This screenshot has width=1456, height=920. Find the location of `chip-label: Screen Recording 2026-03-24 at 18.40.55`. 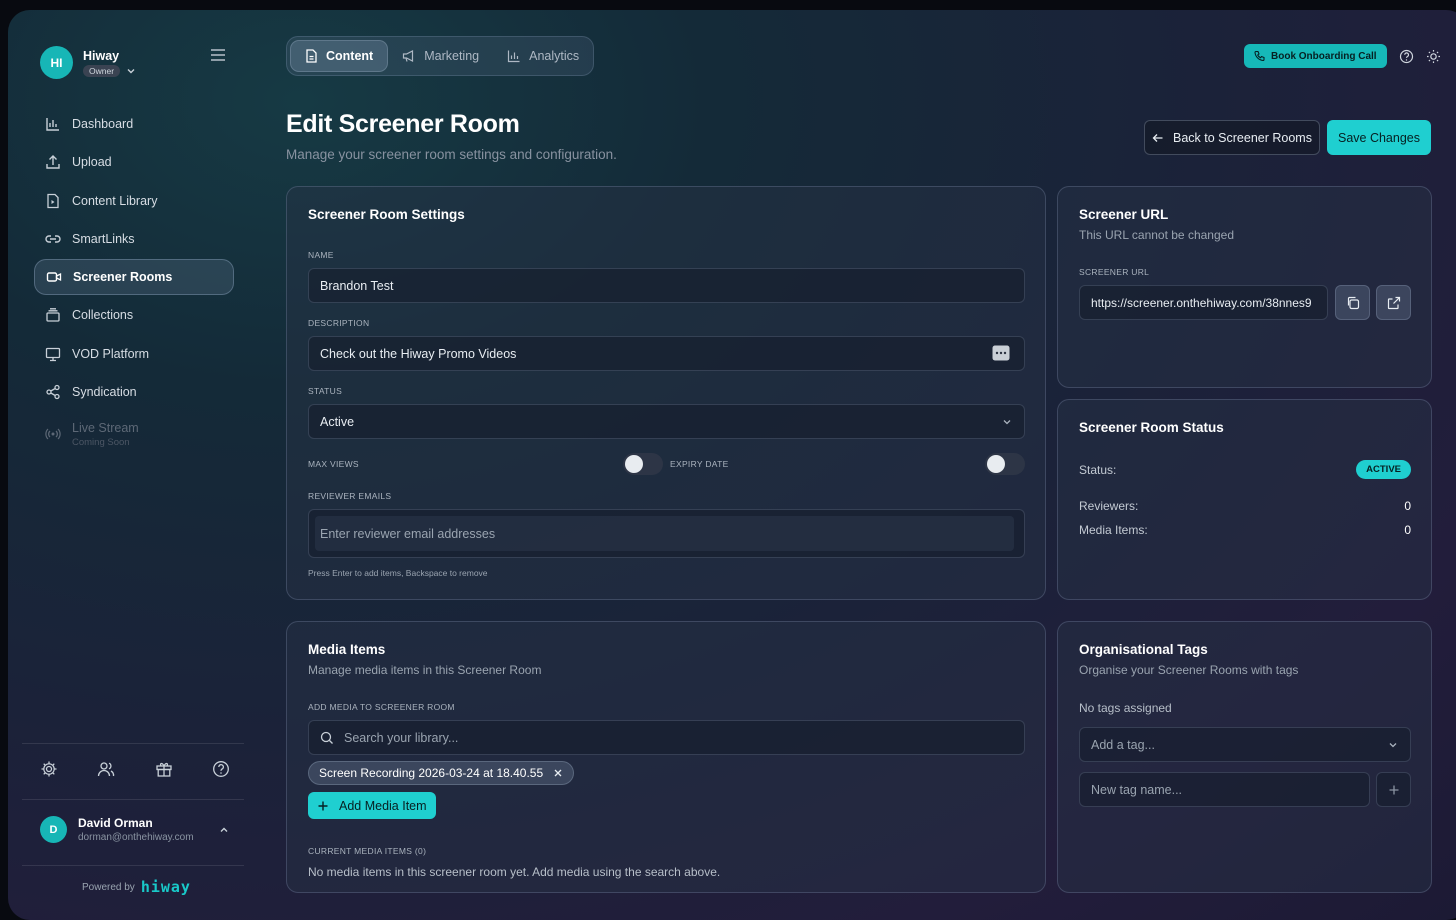

chip-label: Screen Recording 2026-03-24 at 18.40.55 is located at coordinates (431, 773).